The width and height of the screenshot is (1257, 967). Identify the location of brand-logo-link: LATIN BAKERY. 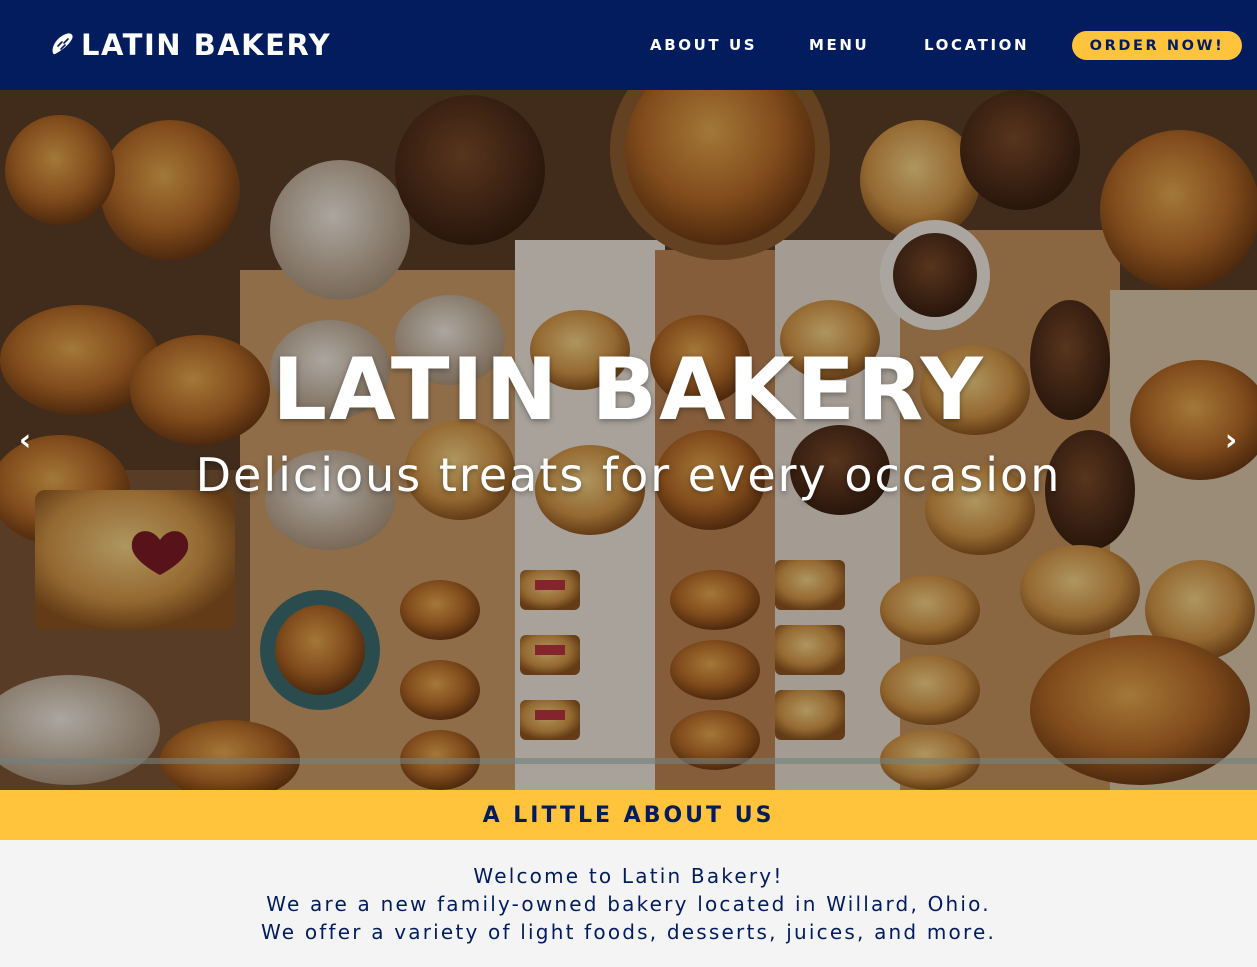
(190, 45).